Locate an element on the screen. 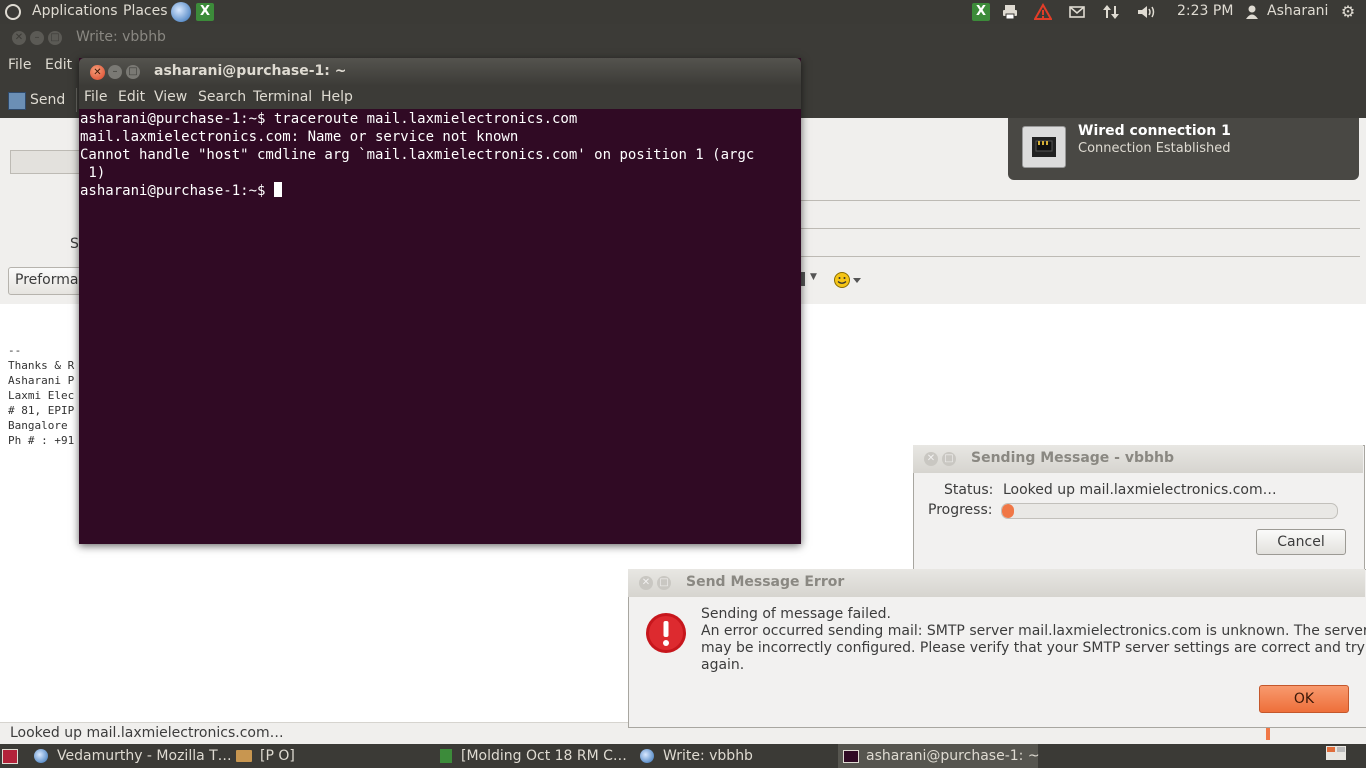 This screenshot has height=768, width=1366. signature-line: Thanks & R is located at coordinates (41, 365).